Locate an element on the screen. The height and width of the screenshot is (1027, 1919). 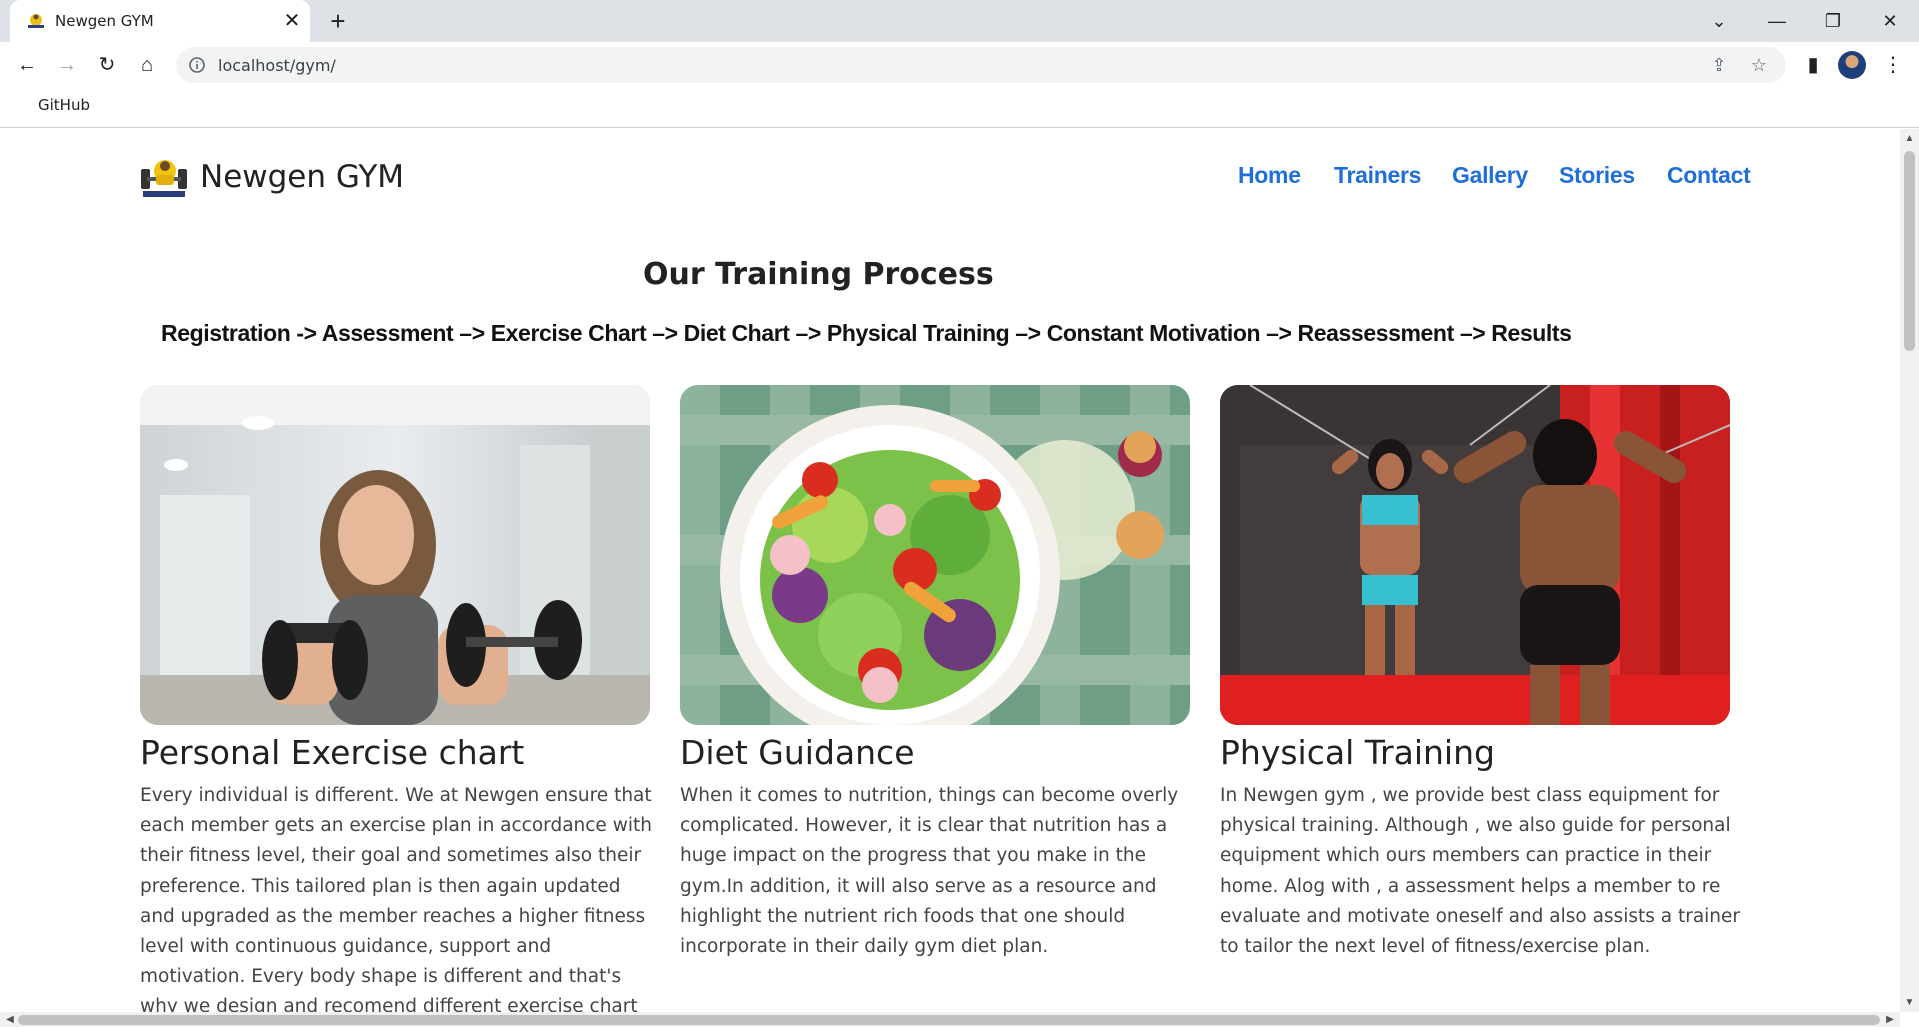
tab-search-icon: ⌄ is located at coordinates (1719, 21).